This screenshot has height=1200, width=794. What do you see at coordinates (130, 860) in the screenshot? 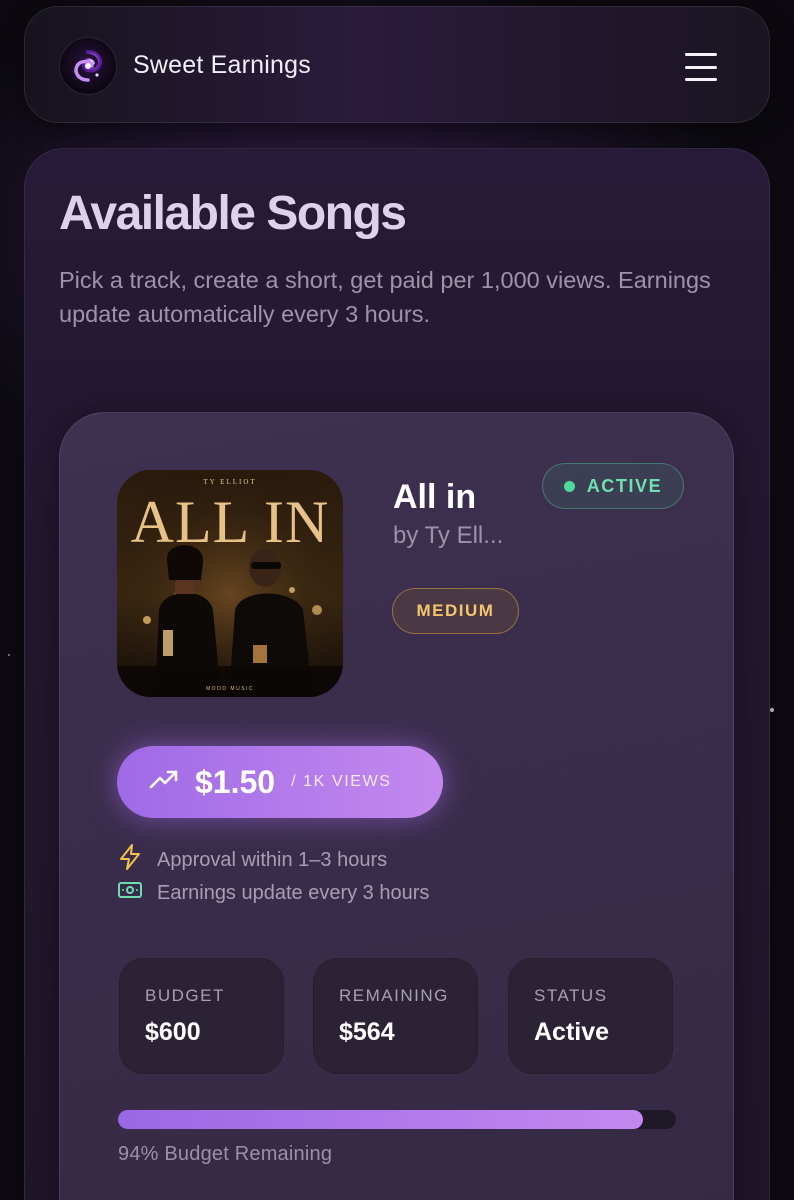
I see `lightning-icon` at bounding box center [130, 860].